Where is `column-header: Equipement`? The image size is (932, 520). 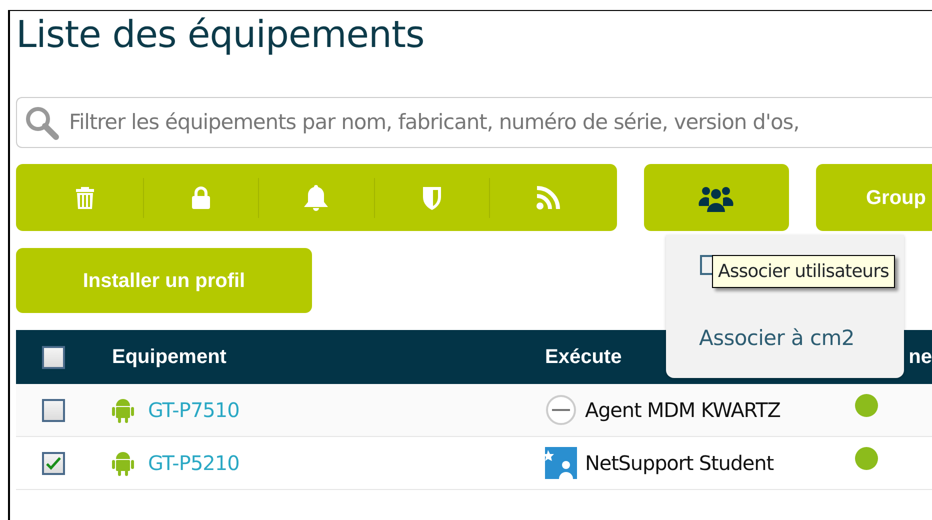
column-header: Equipement is located at coordinates (169, 357).